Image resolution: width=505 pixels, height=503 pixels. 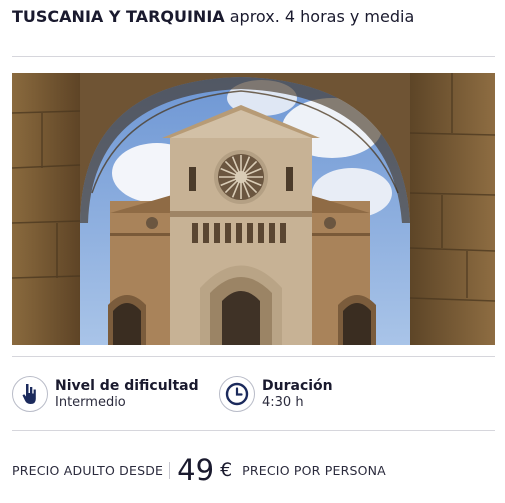 I want to click on price-separator, so click(x=170, y=470).